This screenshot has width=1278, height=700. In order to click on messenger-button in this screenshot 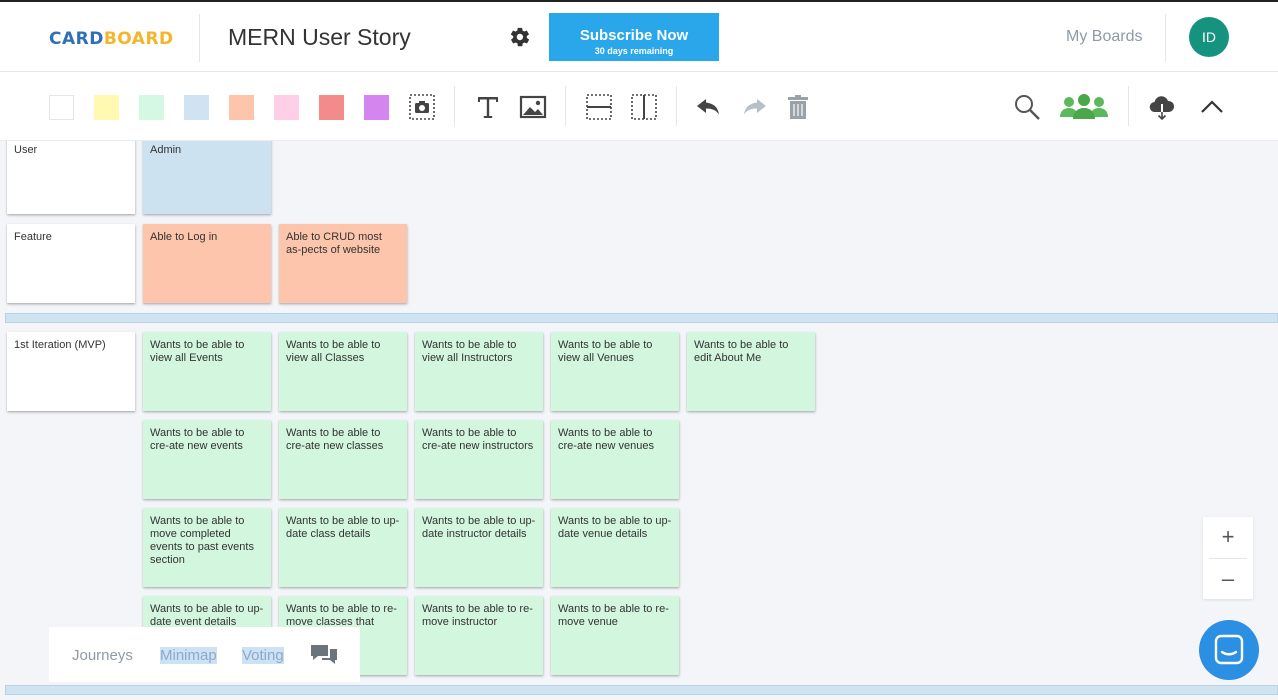, I will do `click(1229, 650)`.